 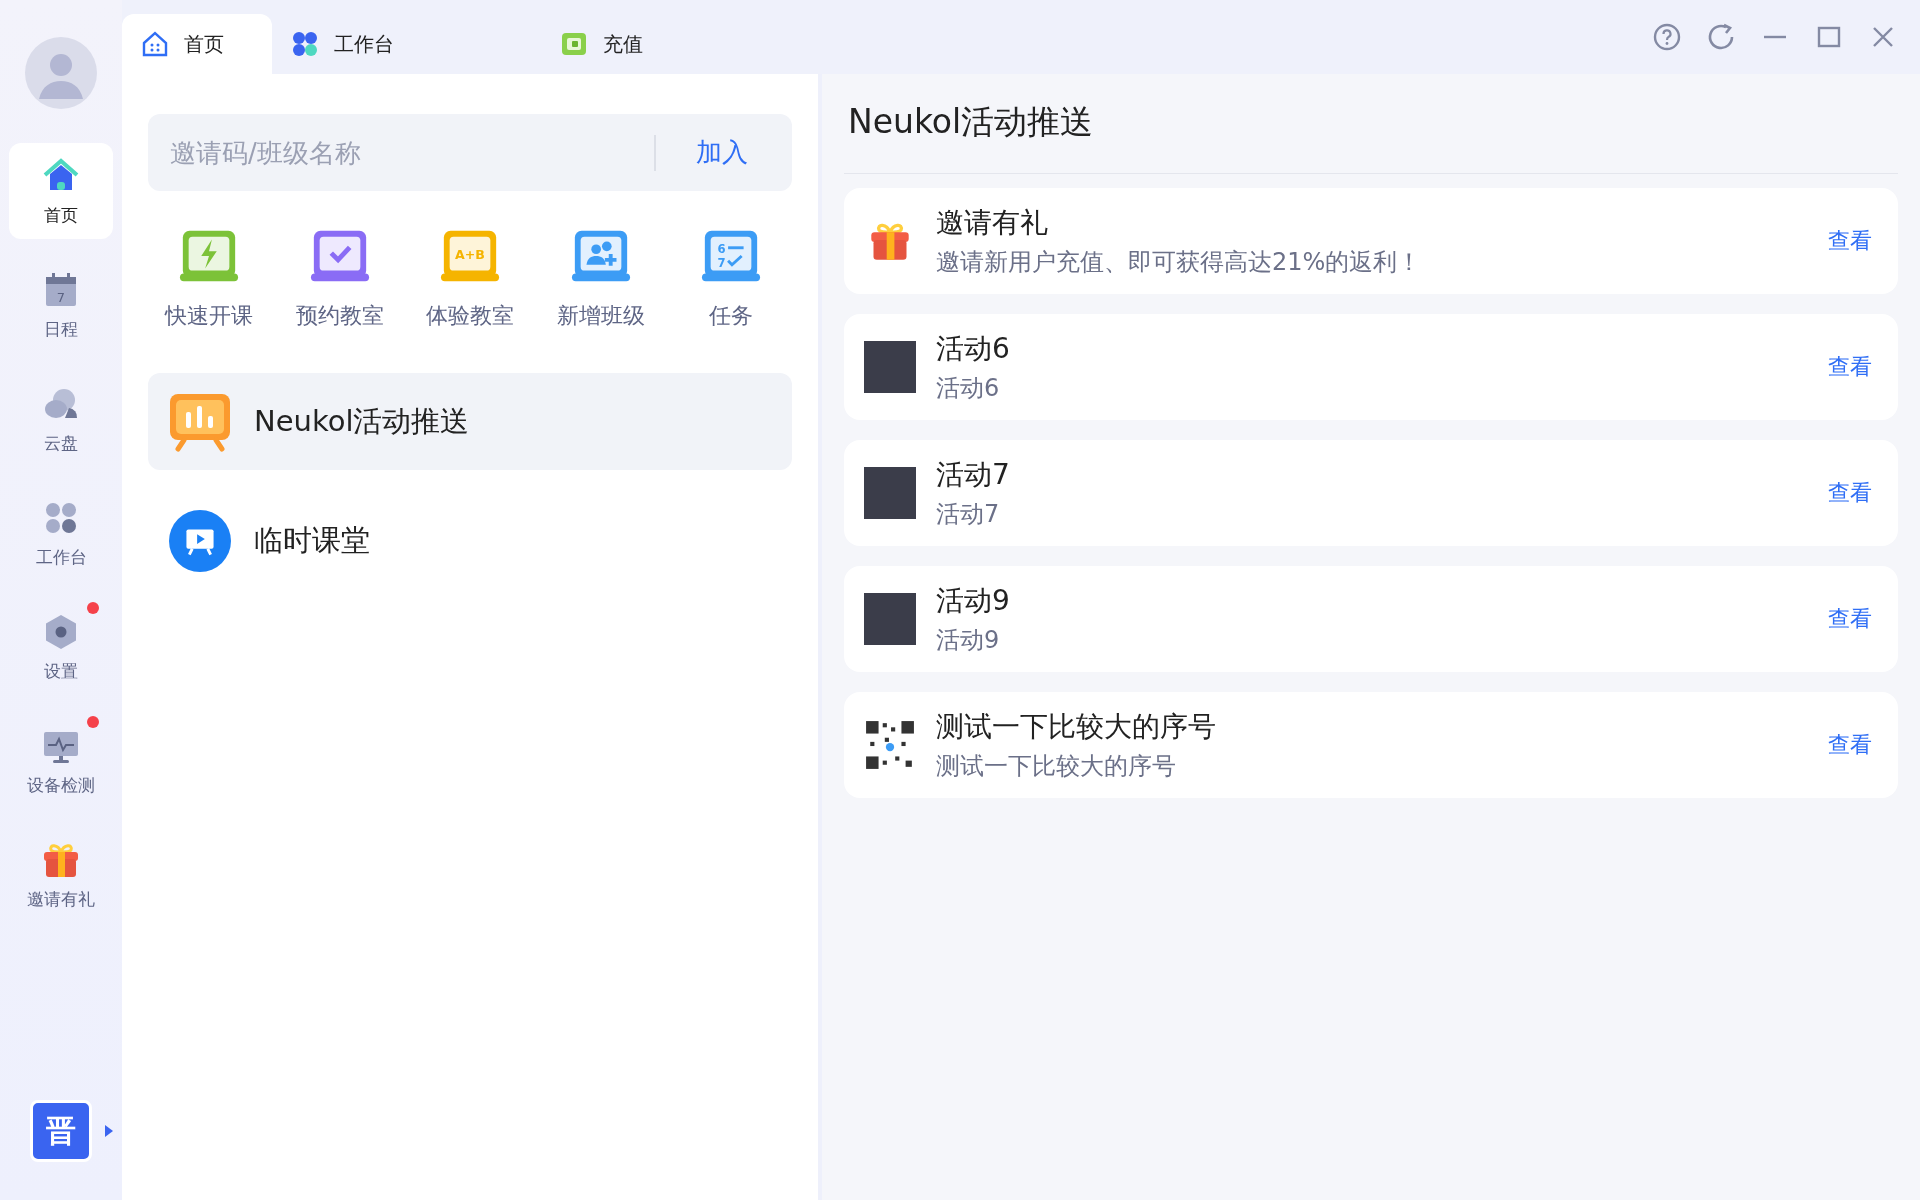 I want to click on quick-action: 预约教室, so click(x=339, y=278).